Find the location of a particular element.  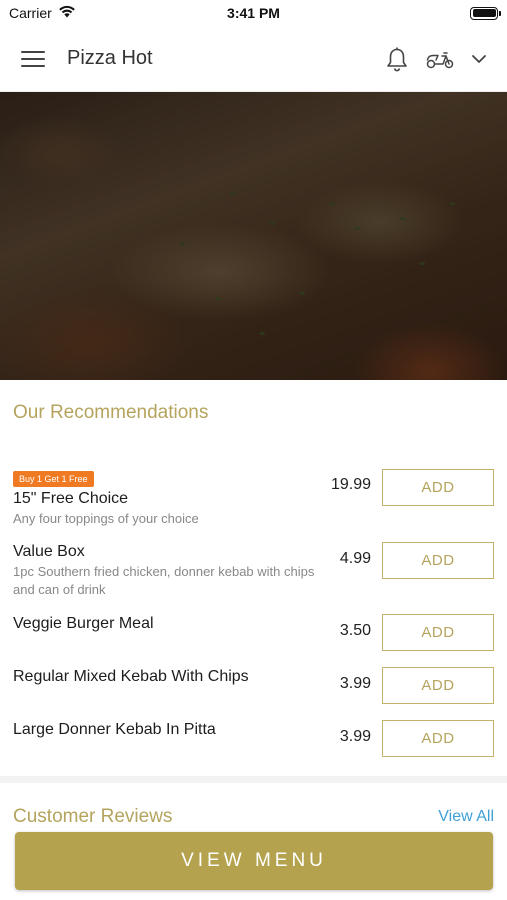

bell-icon is located at coordinates (397, 59).